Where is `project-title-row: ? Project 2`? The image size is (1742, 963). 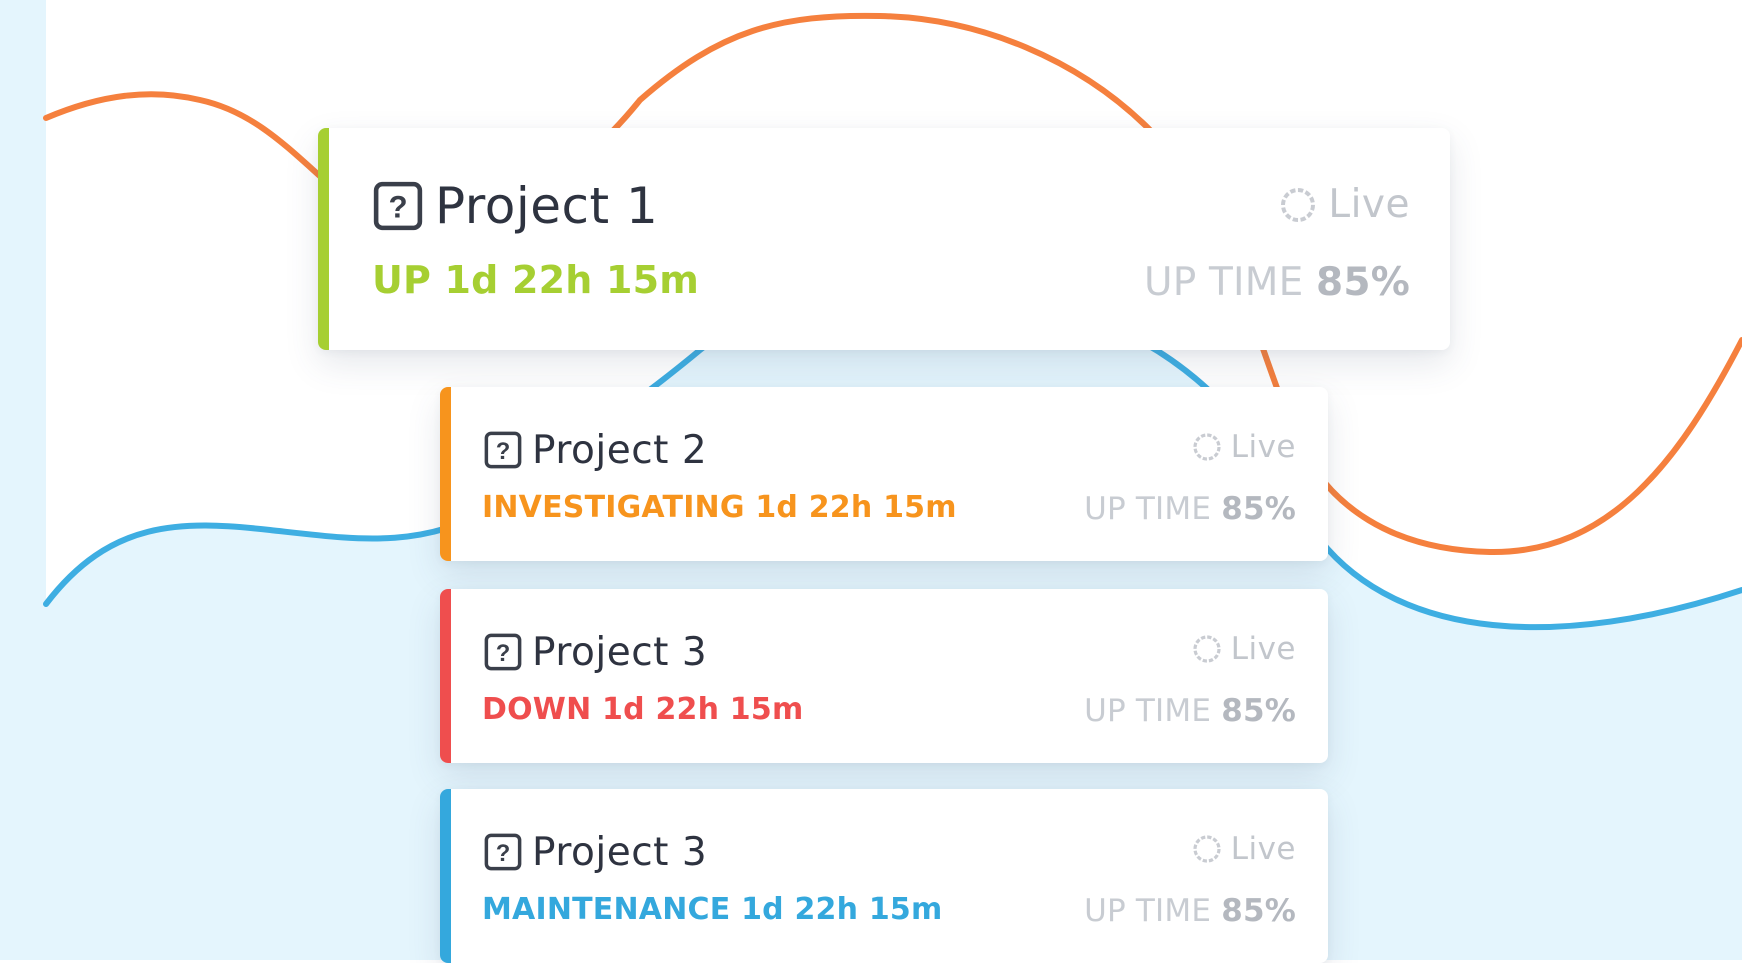
project-title-row: ? Project 2 is located at coordinates (595, 450).